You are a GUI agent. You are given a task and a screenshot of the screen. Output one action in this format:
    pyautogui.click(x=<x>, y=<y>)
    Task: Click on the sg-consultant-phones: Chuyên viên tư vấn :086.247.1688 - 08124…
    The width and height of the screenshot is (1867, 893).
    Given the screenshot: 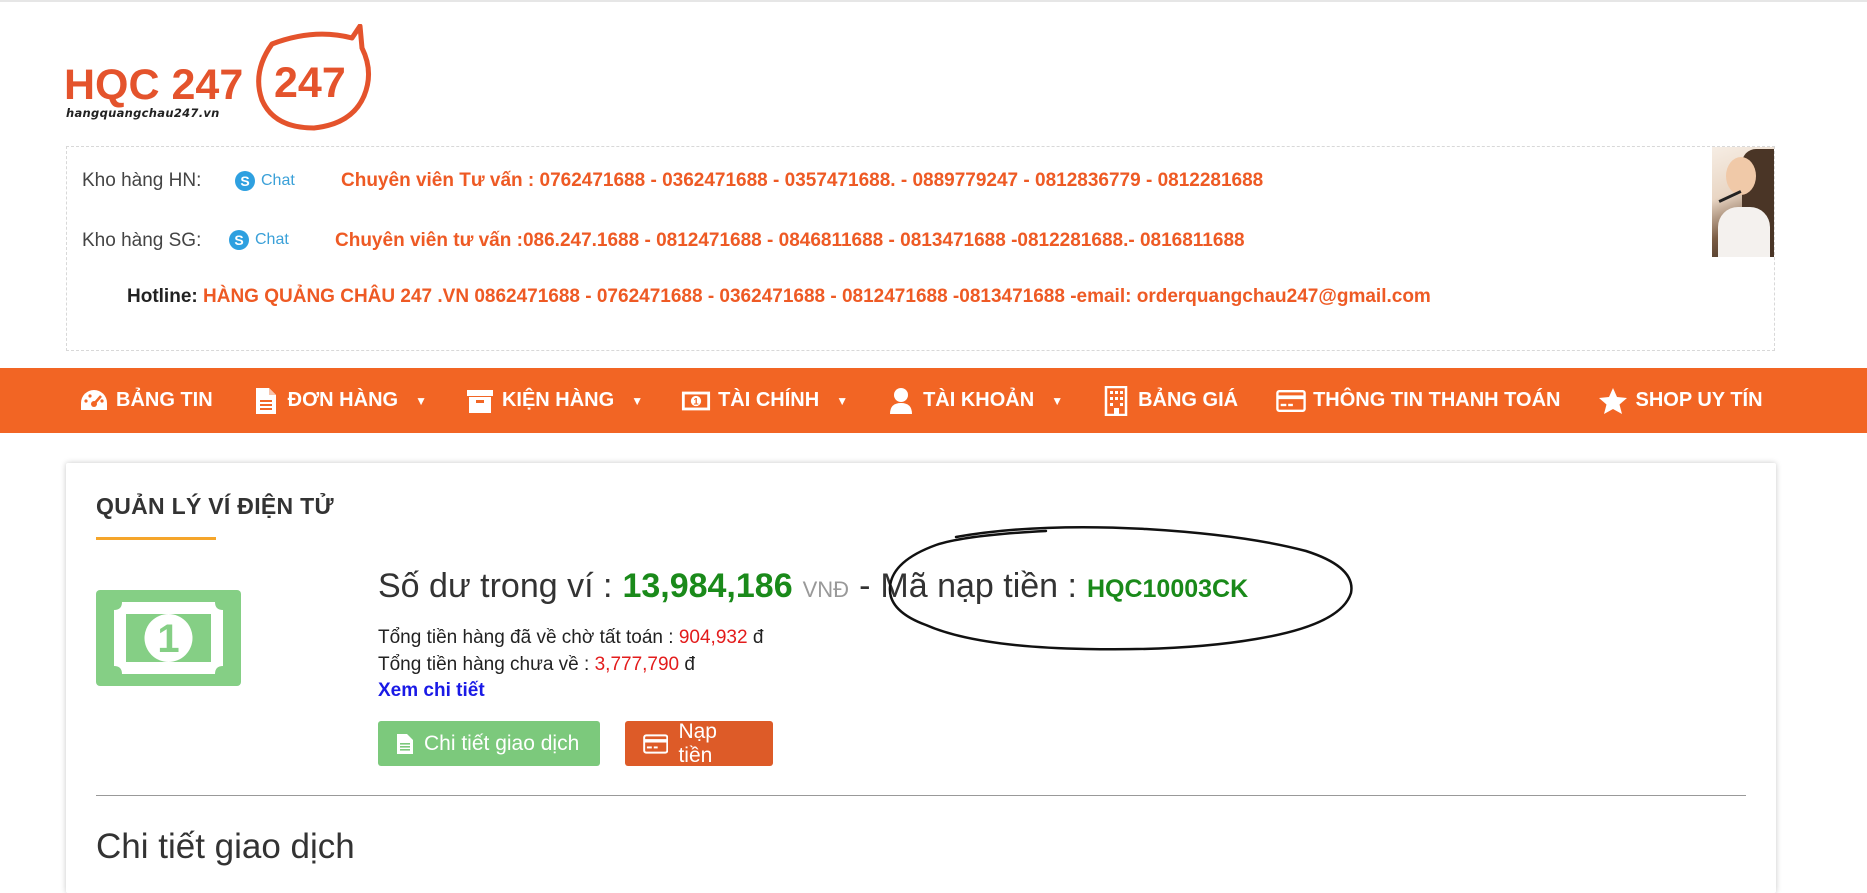 What is the action you would take?
    pyautogui.click(x=790, y=240)
    